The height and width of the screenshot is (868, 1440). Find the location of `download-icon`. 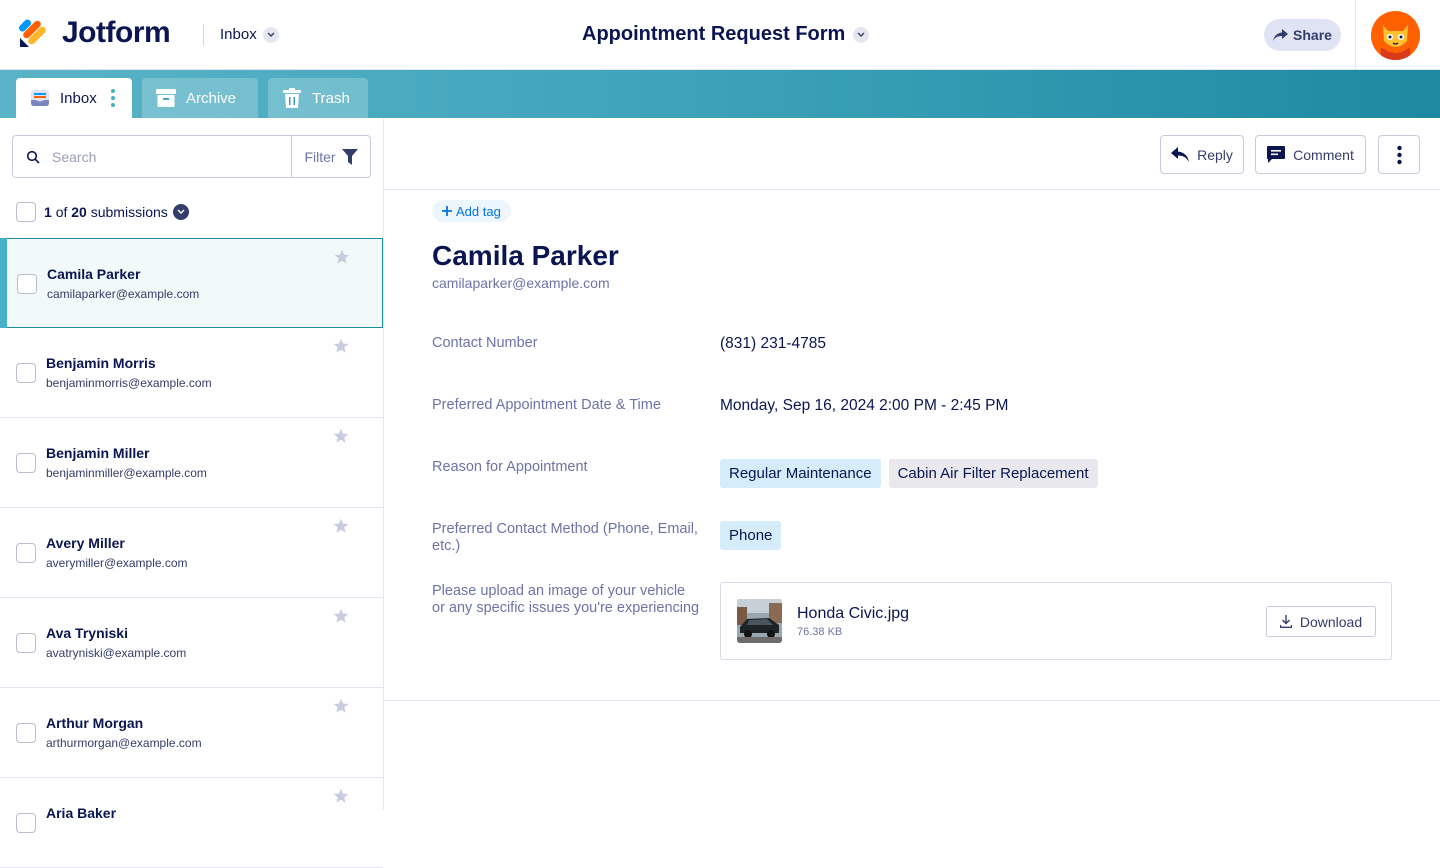

download-icon is located at coordinates (1285, 621).